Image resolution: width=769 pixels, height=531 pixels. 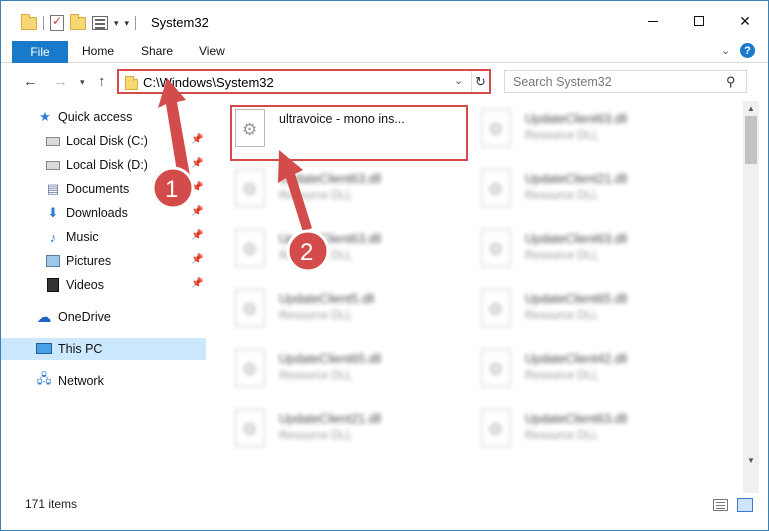 I want to click on sidebar-item-network: 🖧 Network, so click(x=103, y=381).